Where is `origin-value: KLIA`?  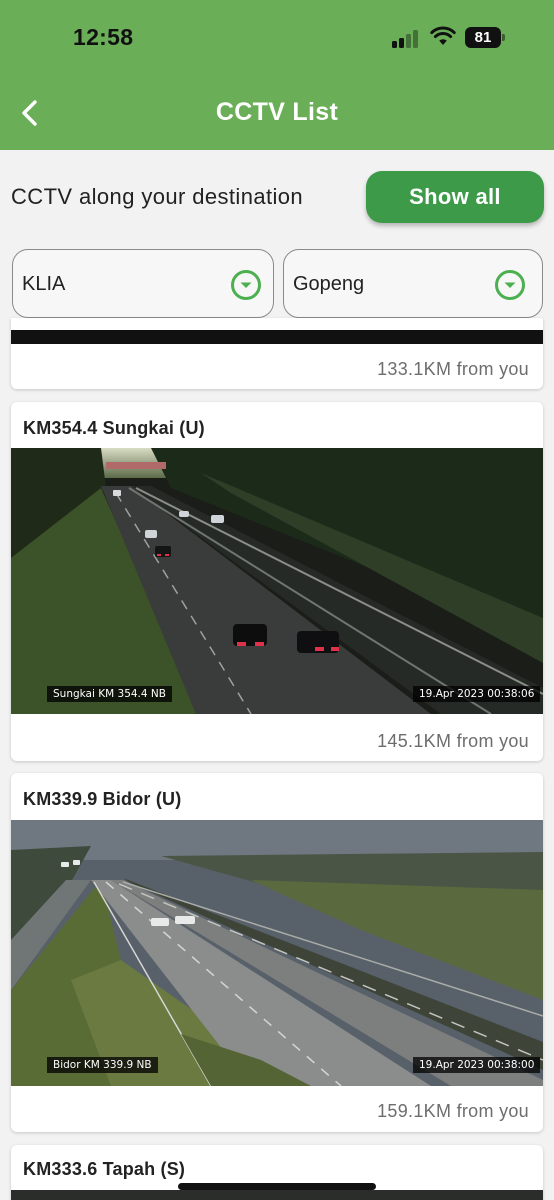
origin-value: KLIA is located at coordinates (44, 284).